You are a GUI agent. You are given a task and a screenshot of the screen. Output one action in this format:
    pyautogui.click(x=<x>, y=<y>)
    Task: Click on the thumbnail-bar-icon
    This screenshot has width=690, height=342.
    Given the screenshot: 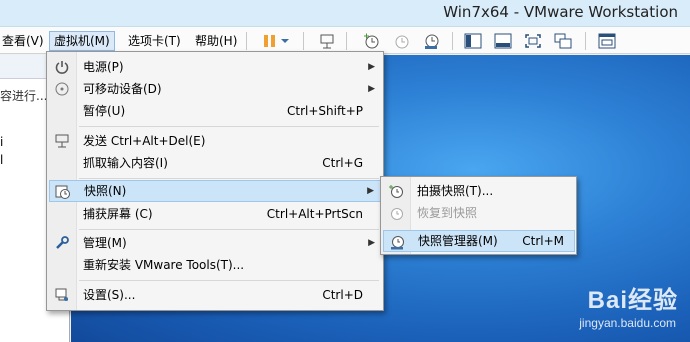 What is the action you would take?
    pyautogui.click(x=503, y=41)
    